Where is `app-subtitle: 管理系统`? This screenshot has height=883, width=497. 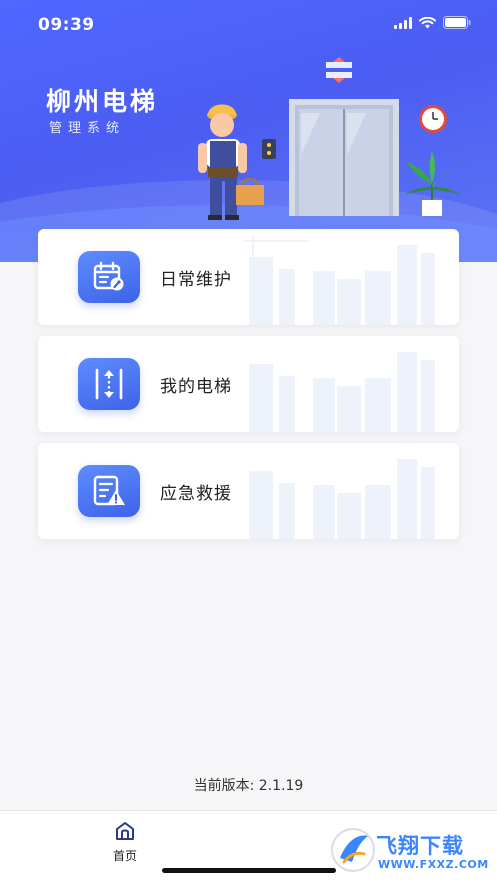
app-subtitle: 管理系统 is located at coordinates (87, 128).